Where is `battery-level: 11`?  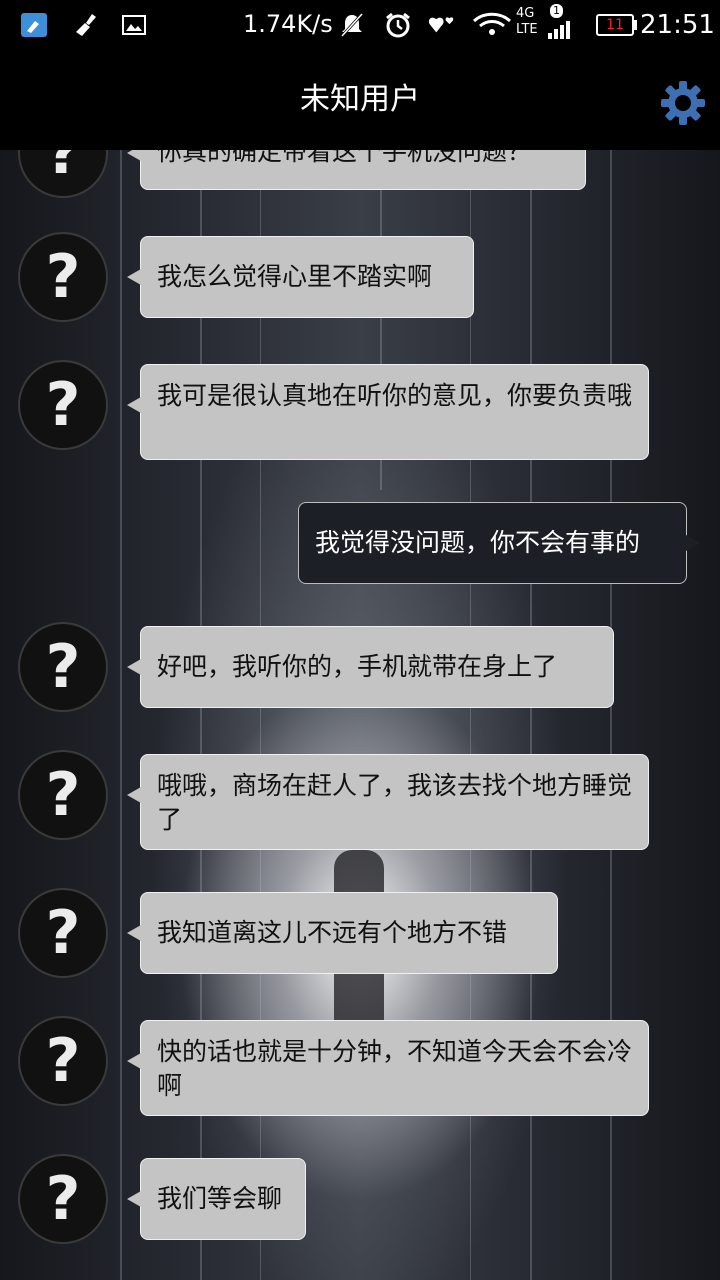
battery-level: 11 is located at coordinates (615, 25).